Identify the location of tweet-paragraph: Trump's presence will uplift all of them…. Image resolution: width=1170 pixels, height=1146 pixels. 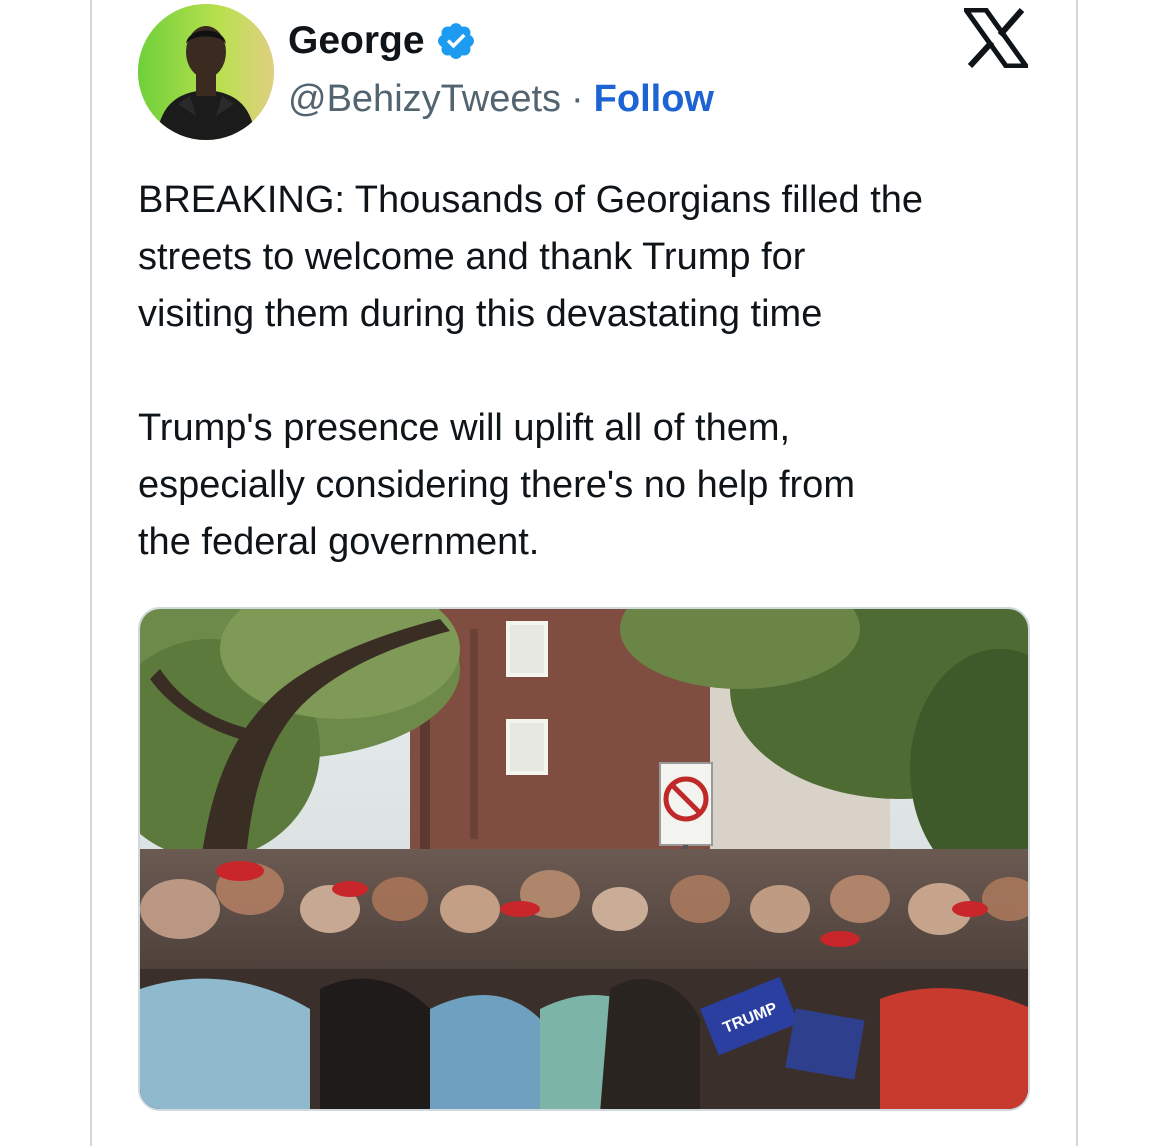
(496, 485).